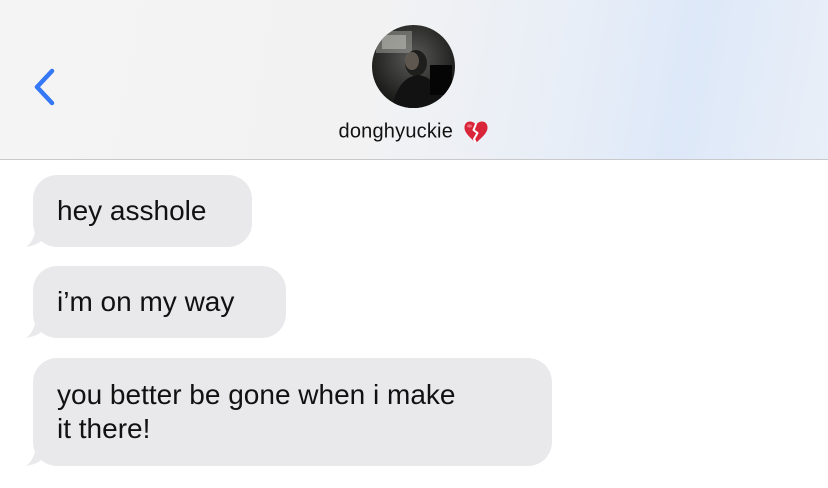 Image resolution: width=828 pixels, height=488 pixels. I want to click on message-bubble: you better be gone when i make it there!, so click(292, 412).